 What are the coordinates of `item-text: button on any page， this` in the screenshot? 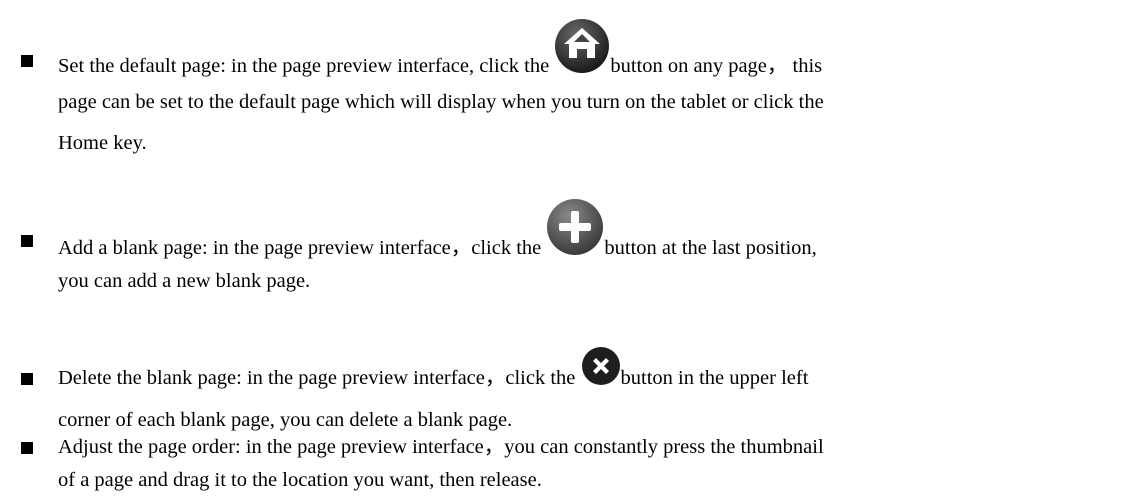 It's located at (716, 66).